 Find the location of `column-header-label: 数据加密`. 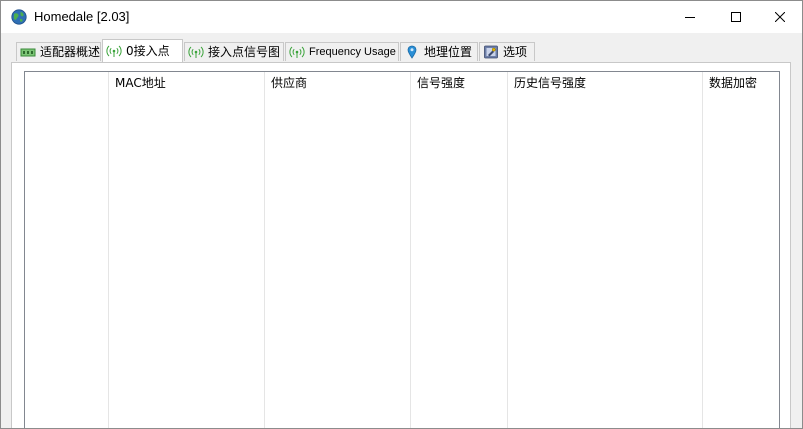

column-header-label: 数据加密 is located at coordinates (733, 83).